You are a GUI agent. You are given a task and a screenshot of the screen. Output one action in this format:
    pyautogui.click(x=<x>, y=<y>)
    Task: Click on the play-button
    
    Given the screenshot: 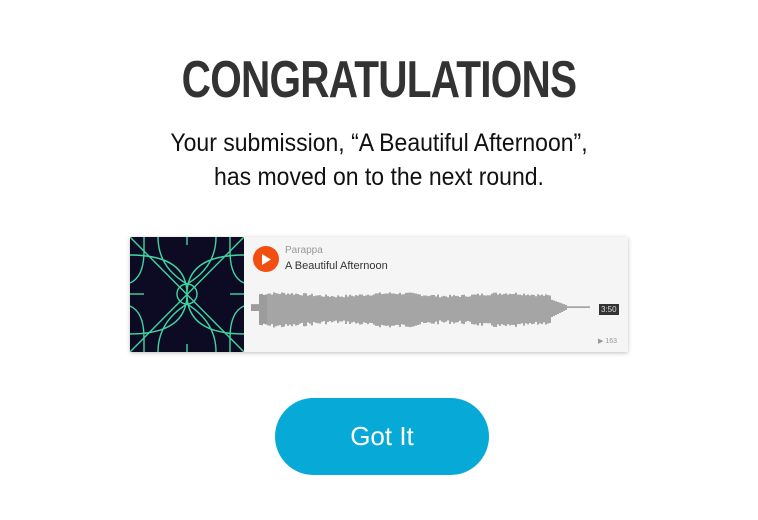 What is the action you would take?
    pyautogui.click(x=266, y=259)
    